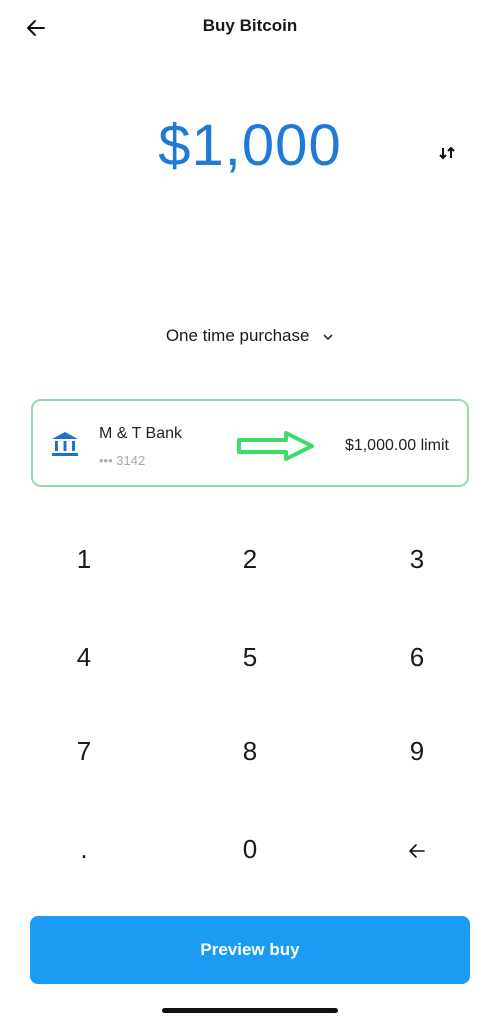 The image size is (500, 1024). I want to click on key-9: 9, so click(417, 751).